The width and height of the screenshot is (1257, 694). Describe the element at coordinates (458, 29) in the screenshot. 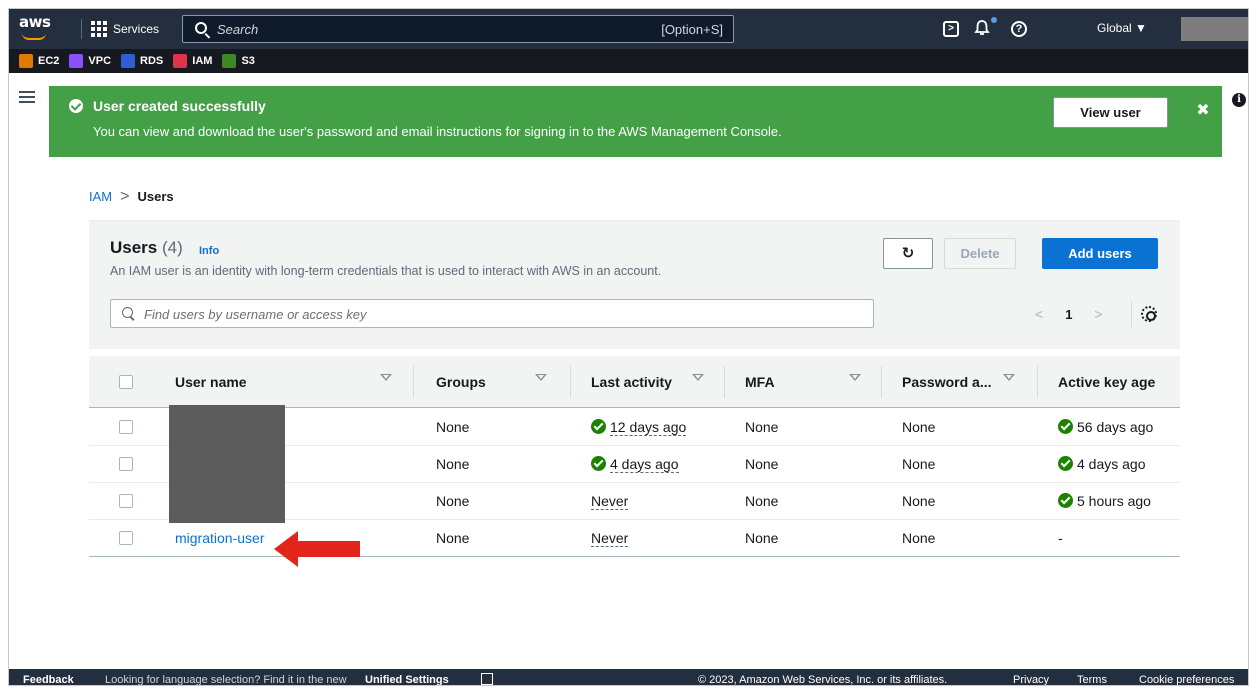

I see `global-search-input: Search [Option+S]` at that location.